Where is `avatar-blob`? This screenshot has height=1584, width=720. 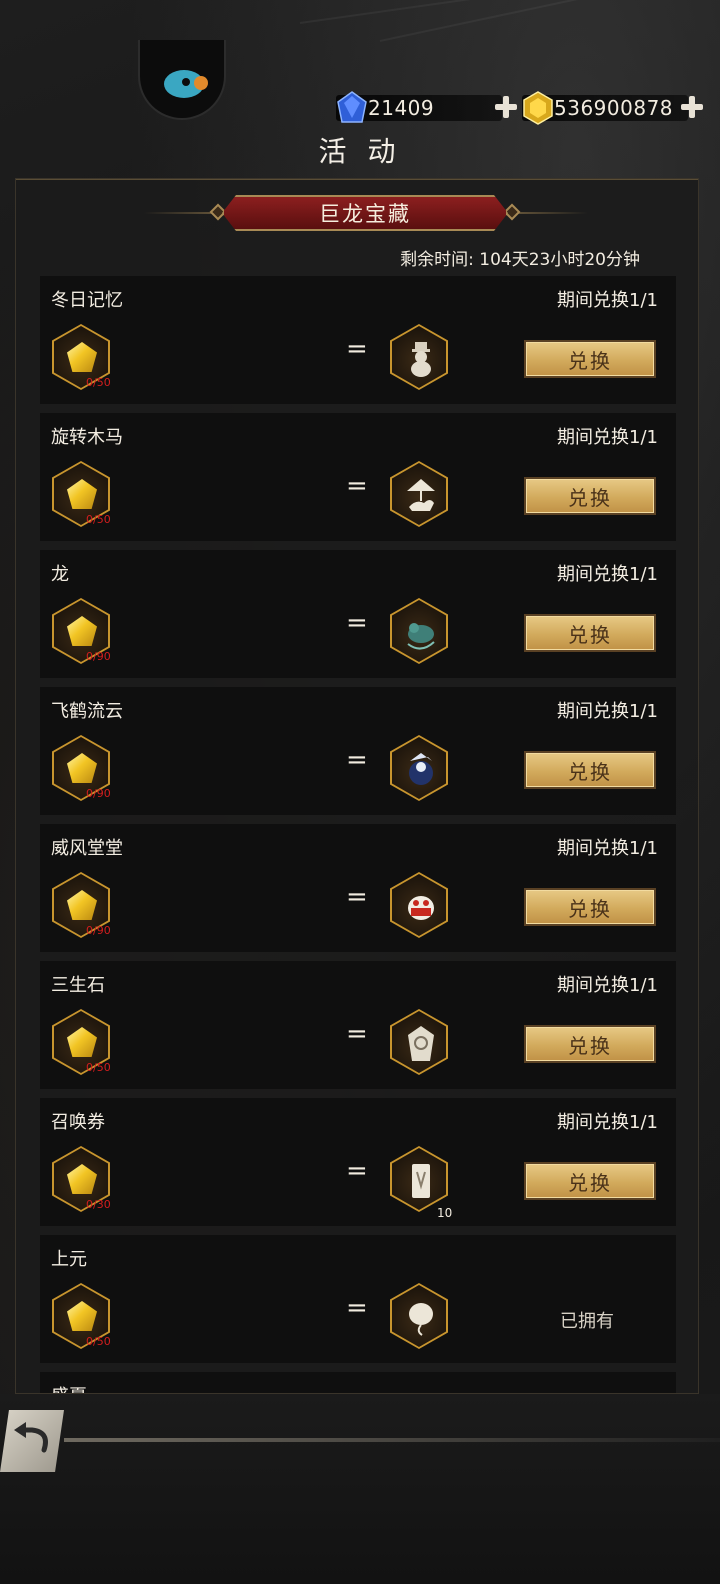 avatar-blob is located at coordinates (201, 83).